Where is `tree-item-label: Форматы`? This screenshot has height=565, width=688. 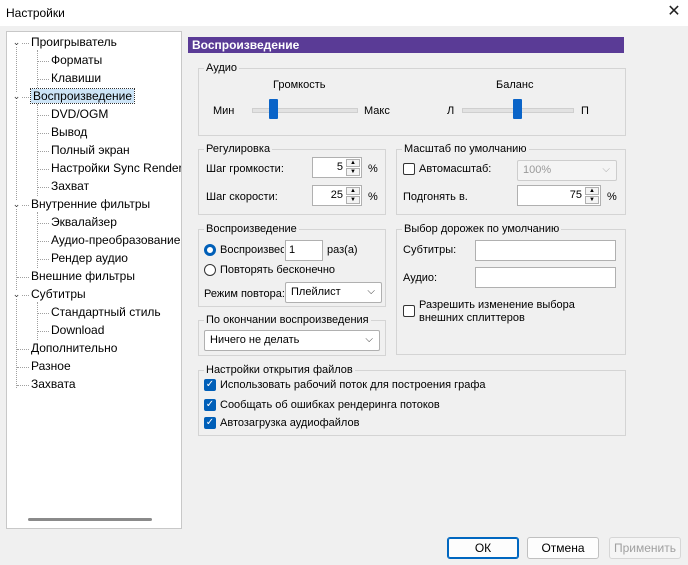
tree-item-label: Форматы is located at coordinates (77, 60).